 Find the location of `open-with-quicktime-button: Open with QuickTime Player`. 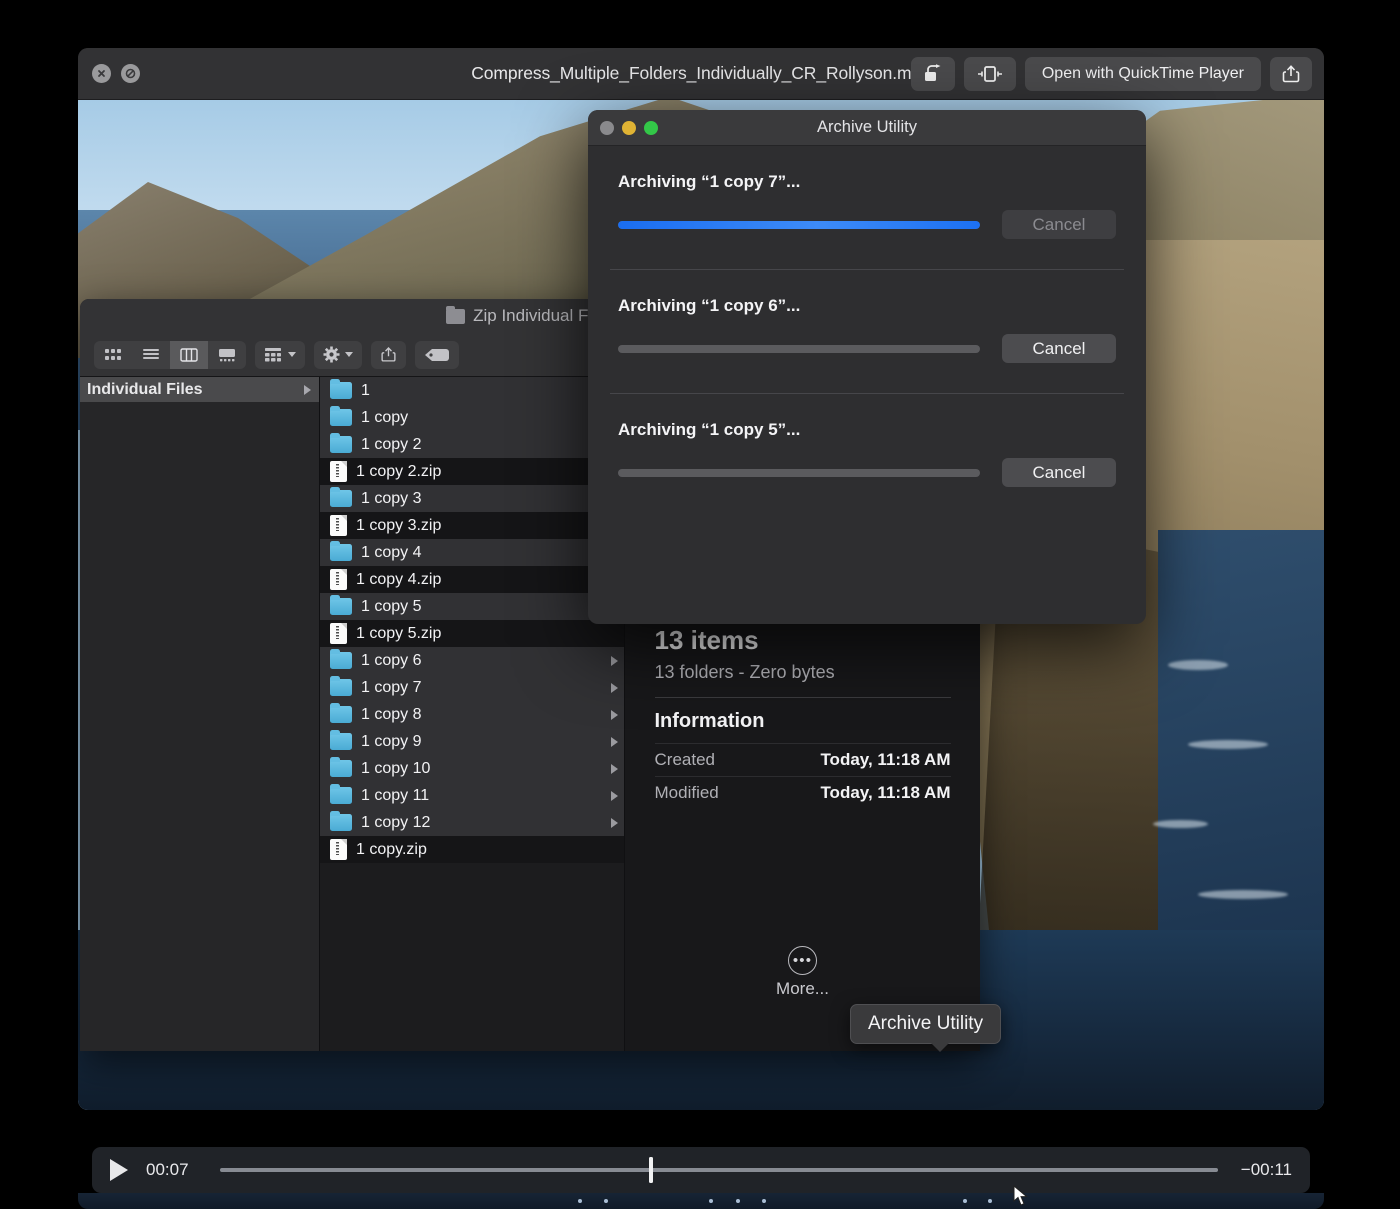

open-with-quicktime-button: Open with QuickTime Player is located at coordinates (1142, 74).